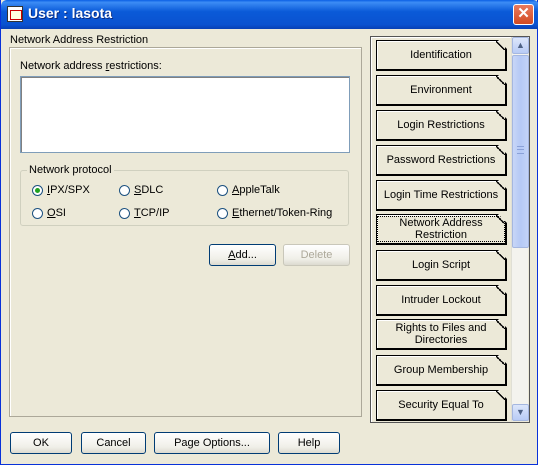 The width and height of the screenshot is (538, 465). I want to click on tab-intruder-lockout: Intruder Lockout, so click(441, 300).